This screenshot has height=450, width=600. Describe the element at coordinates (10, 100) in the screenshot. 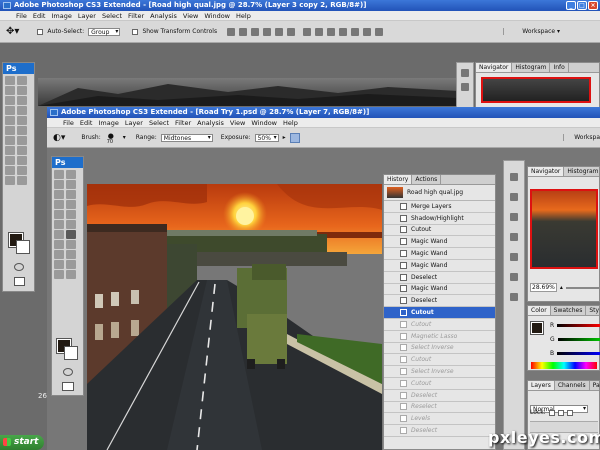

I see `crop-tool-icon` at that location.